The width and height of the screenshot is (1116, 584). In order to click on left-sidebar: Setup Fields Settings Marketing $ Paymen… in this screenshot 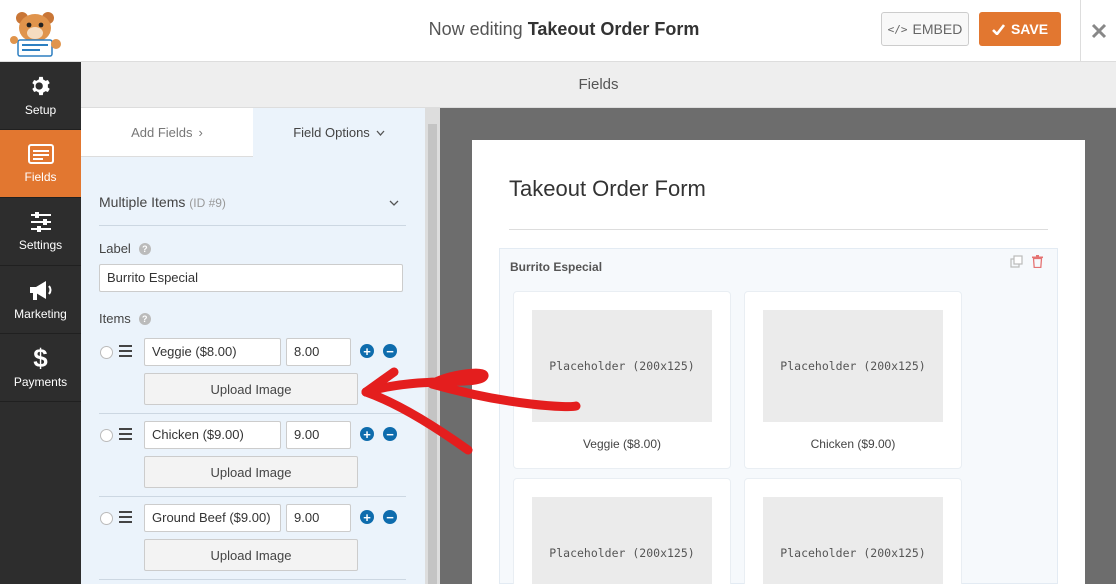, I will do `click(40, 323)`.